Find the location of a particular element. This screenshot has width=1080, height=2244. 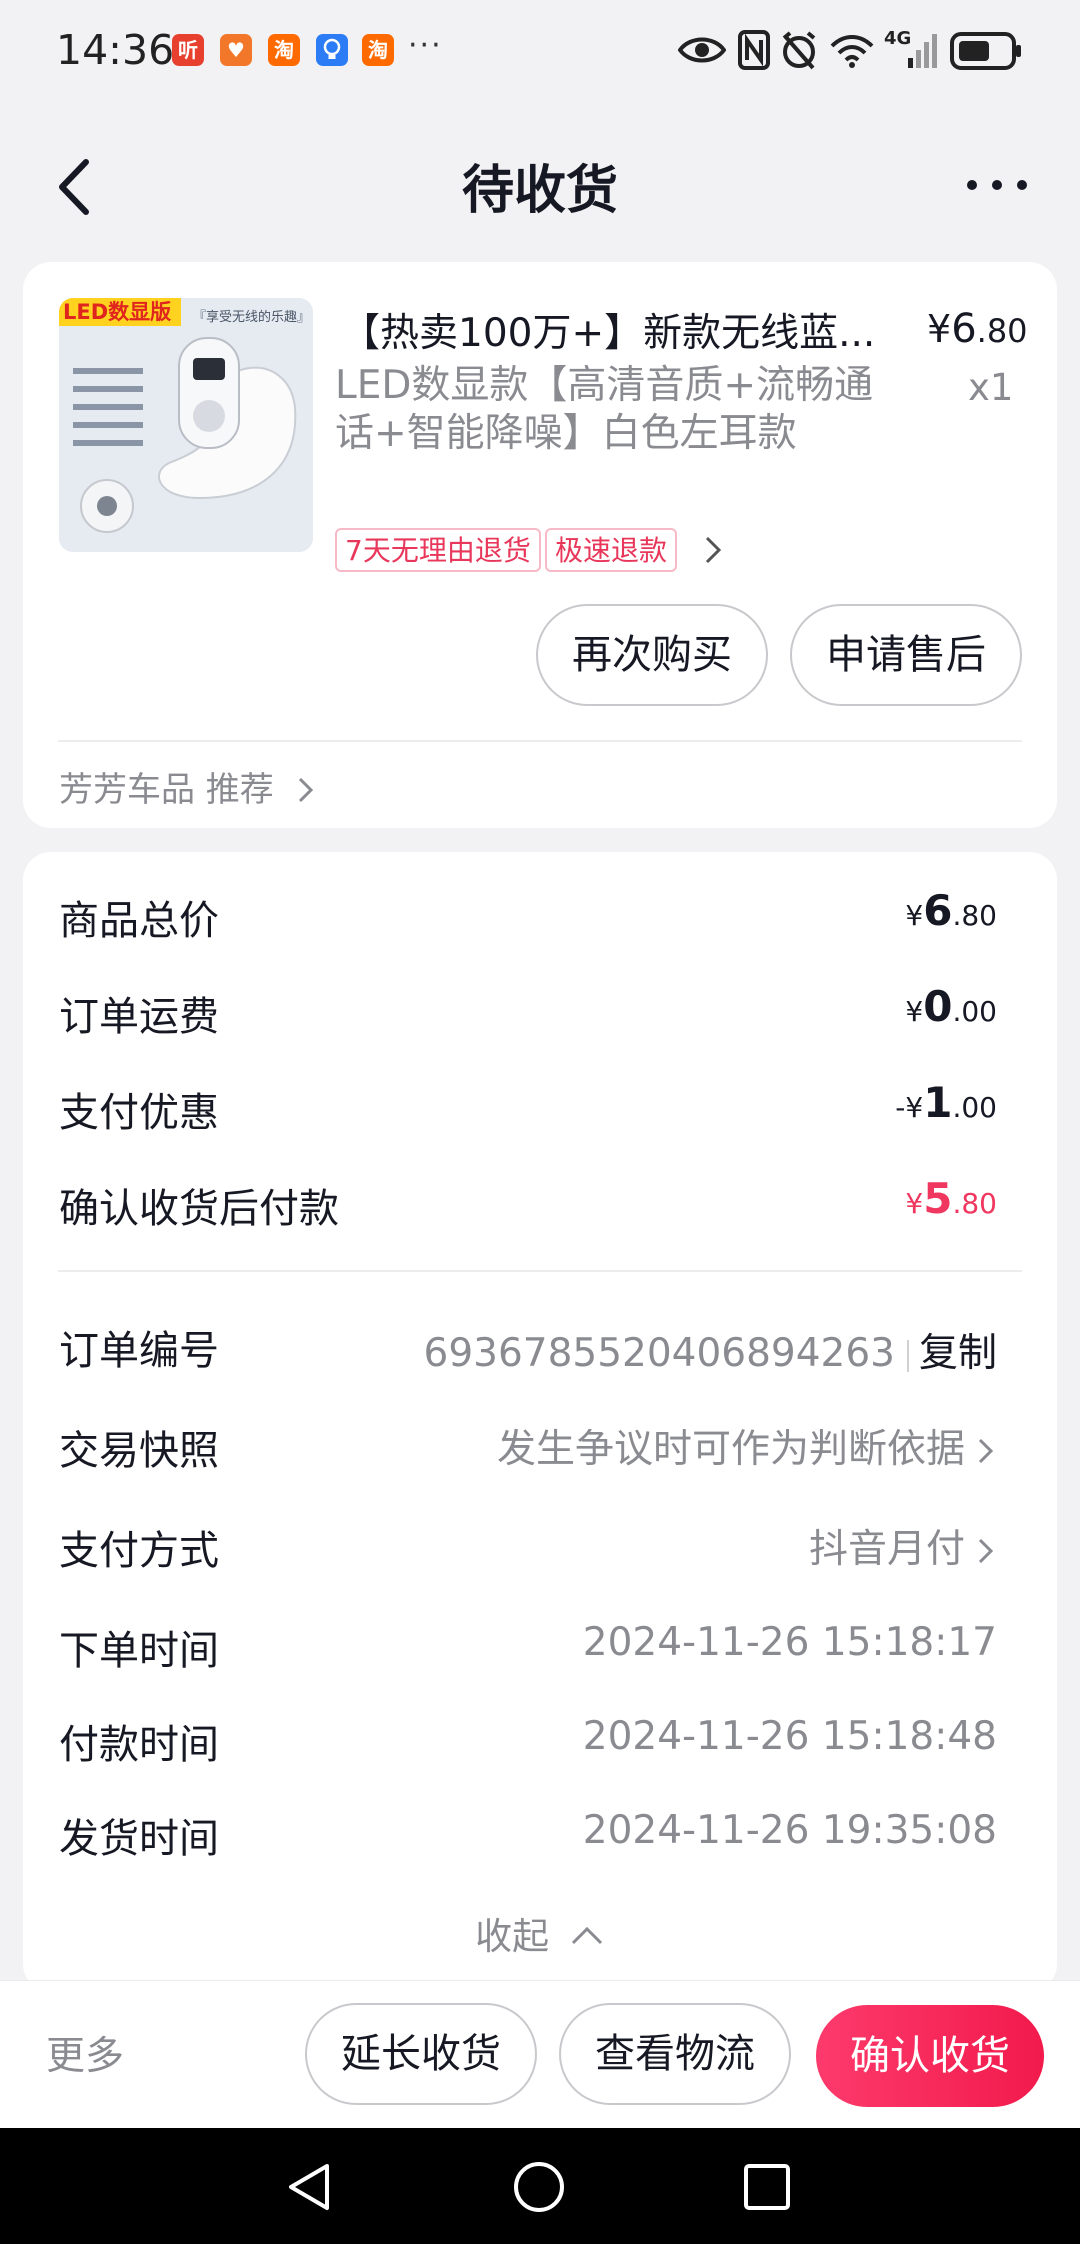

more-options-icon is located at coordinates (997, 185).